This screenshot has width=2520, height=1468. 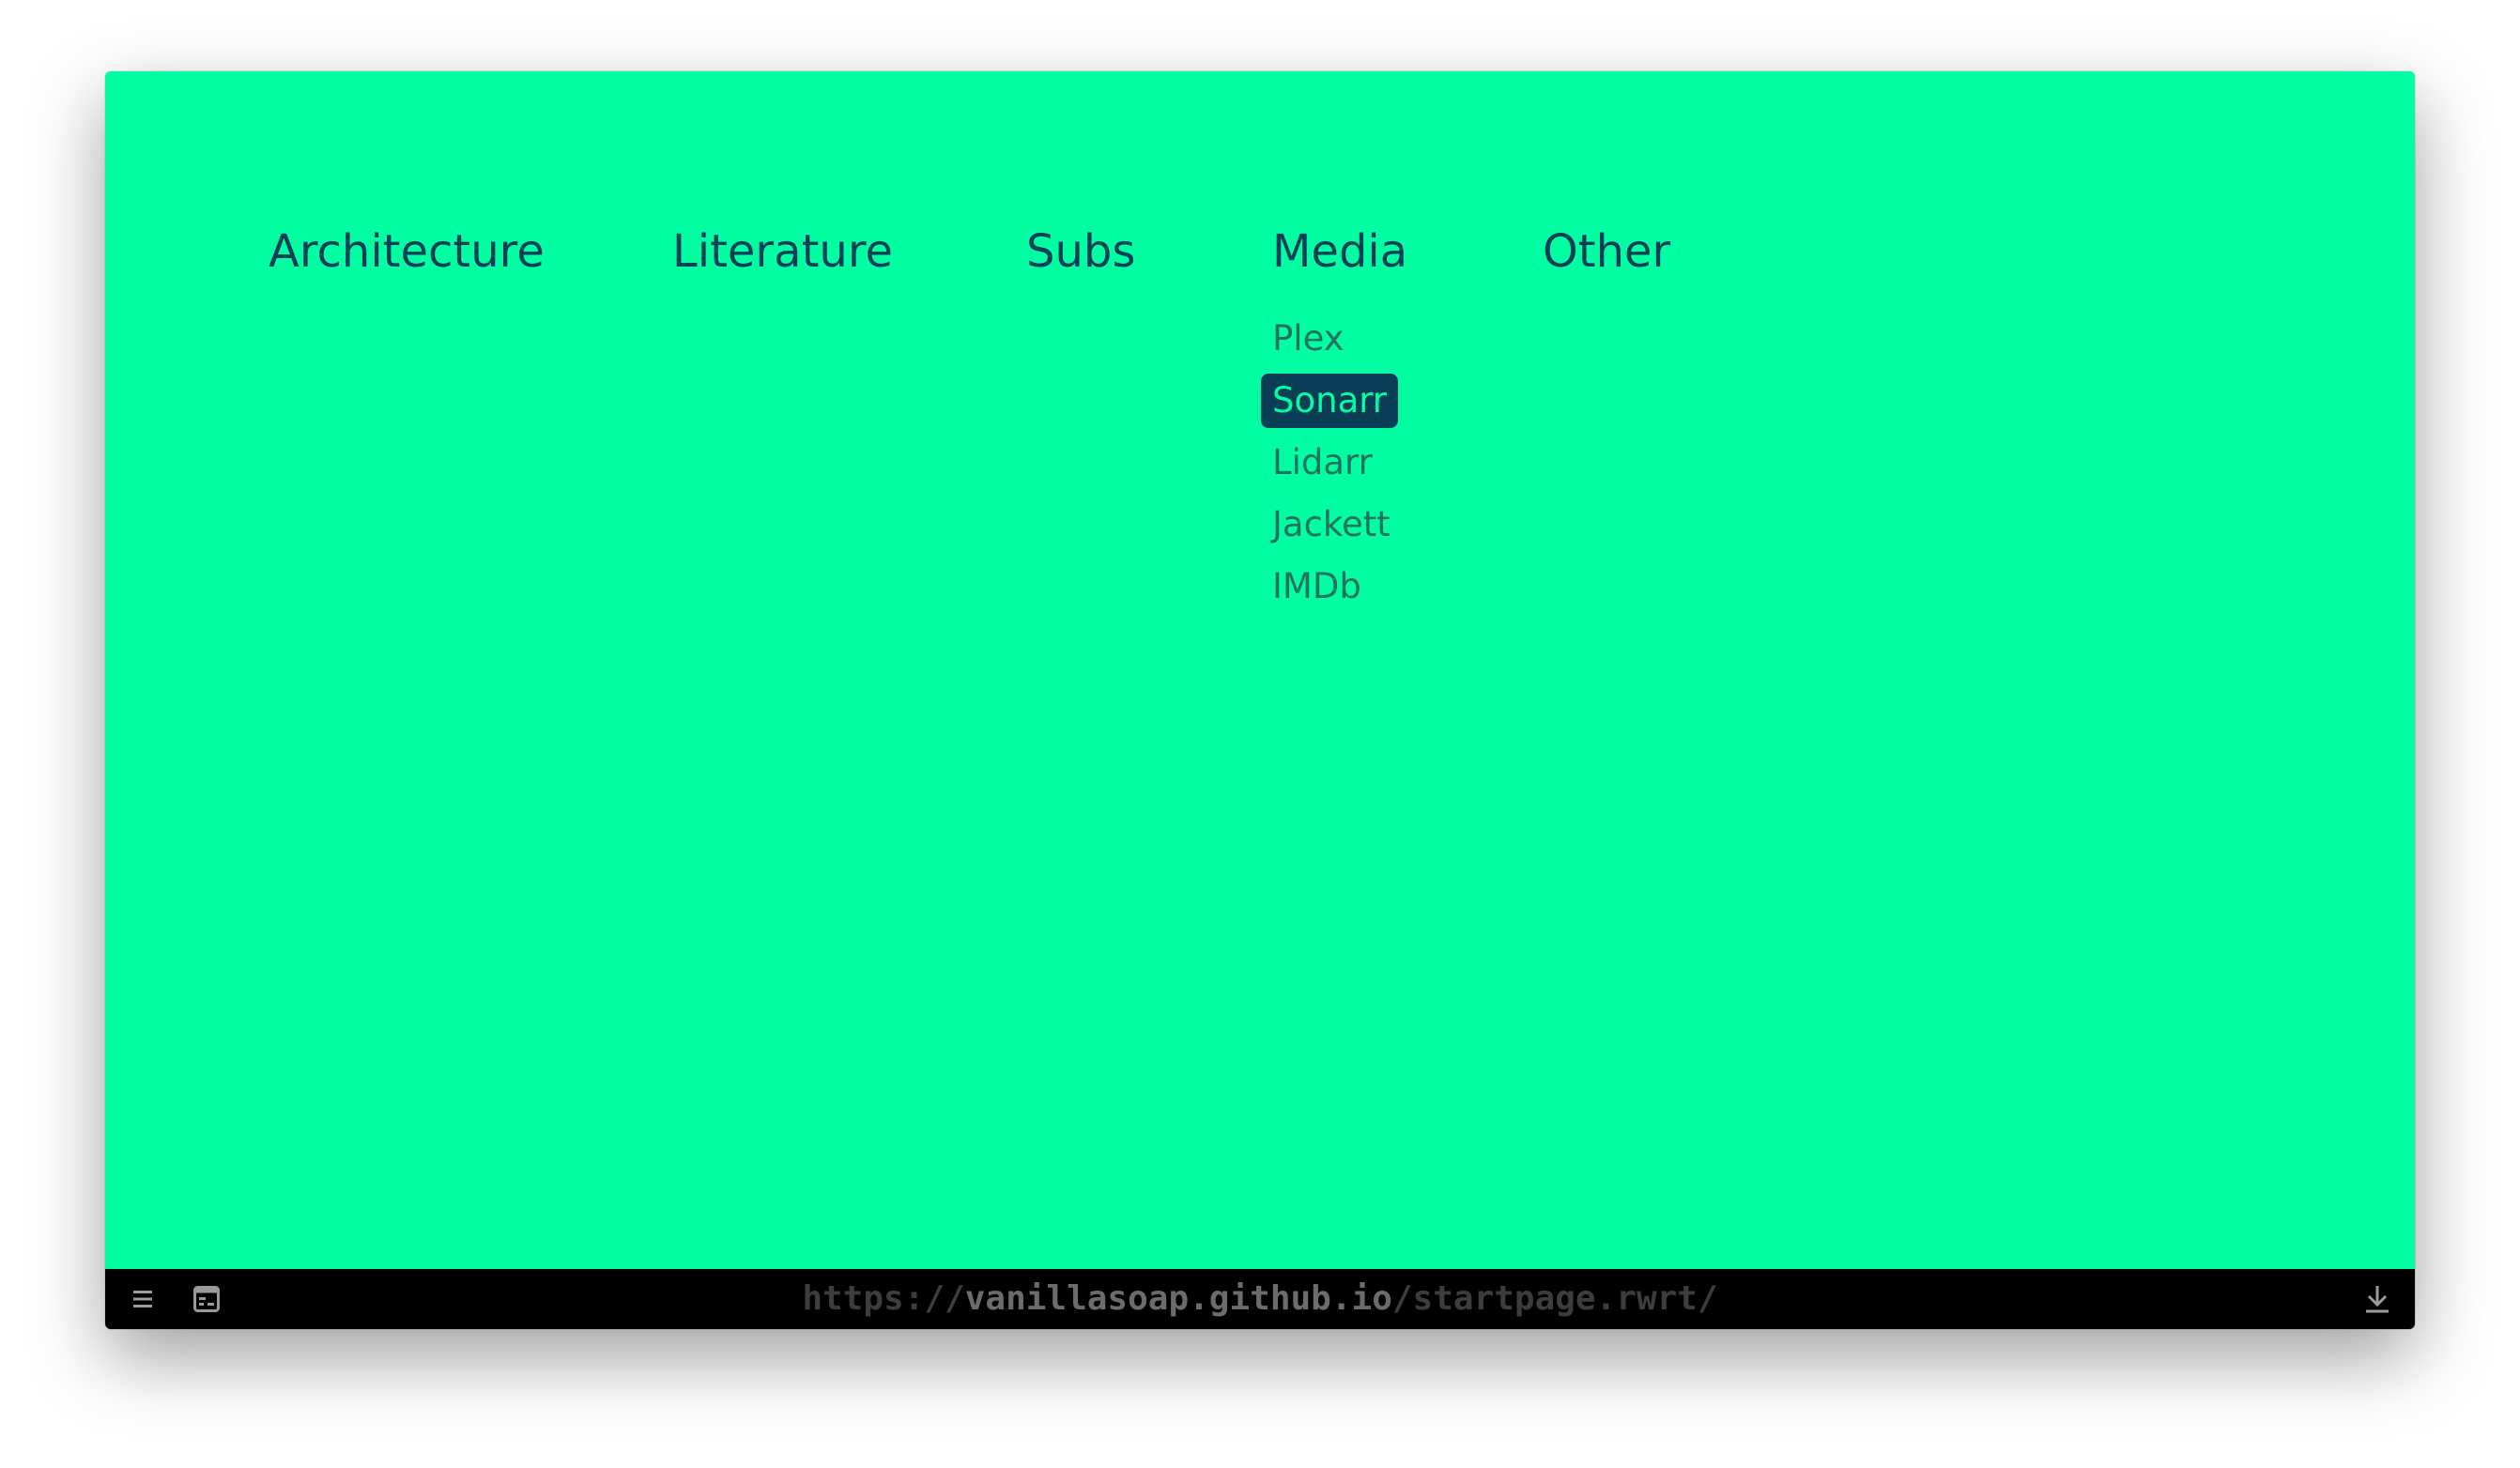 I want to click on link-sonarr: Sonarr, so click(x=1331, y=401).